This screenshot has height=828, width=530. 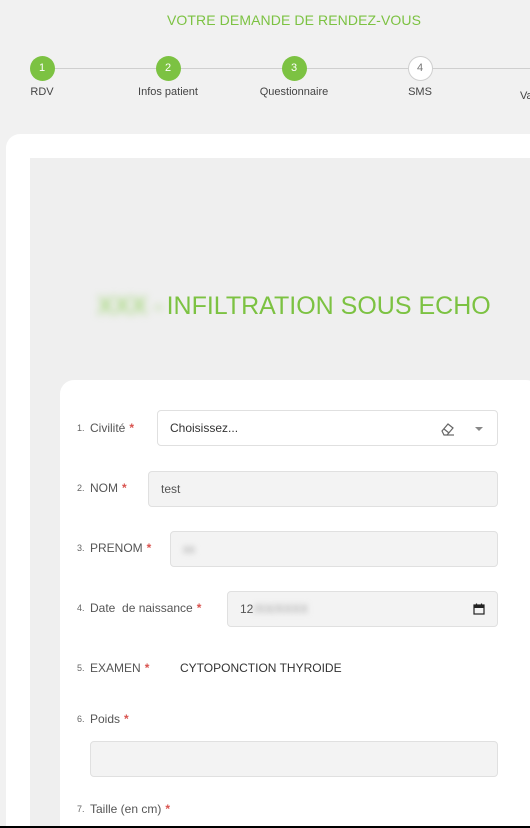 What do you see at coordinates (261, 668) in the screenshot?
I see `examen-value: CYTOPONCTION THYROIDE` at bounding box center [261, 668].